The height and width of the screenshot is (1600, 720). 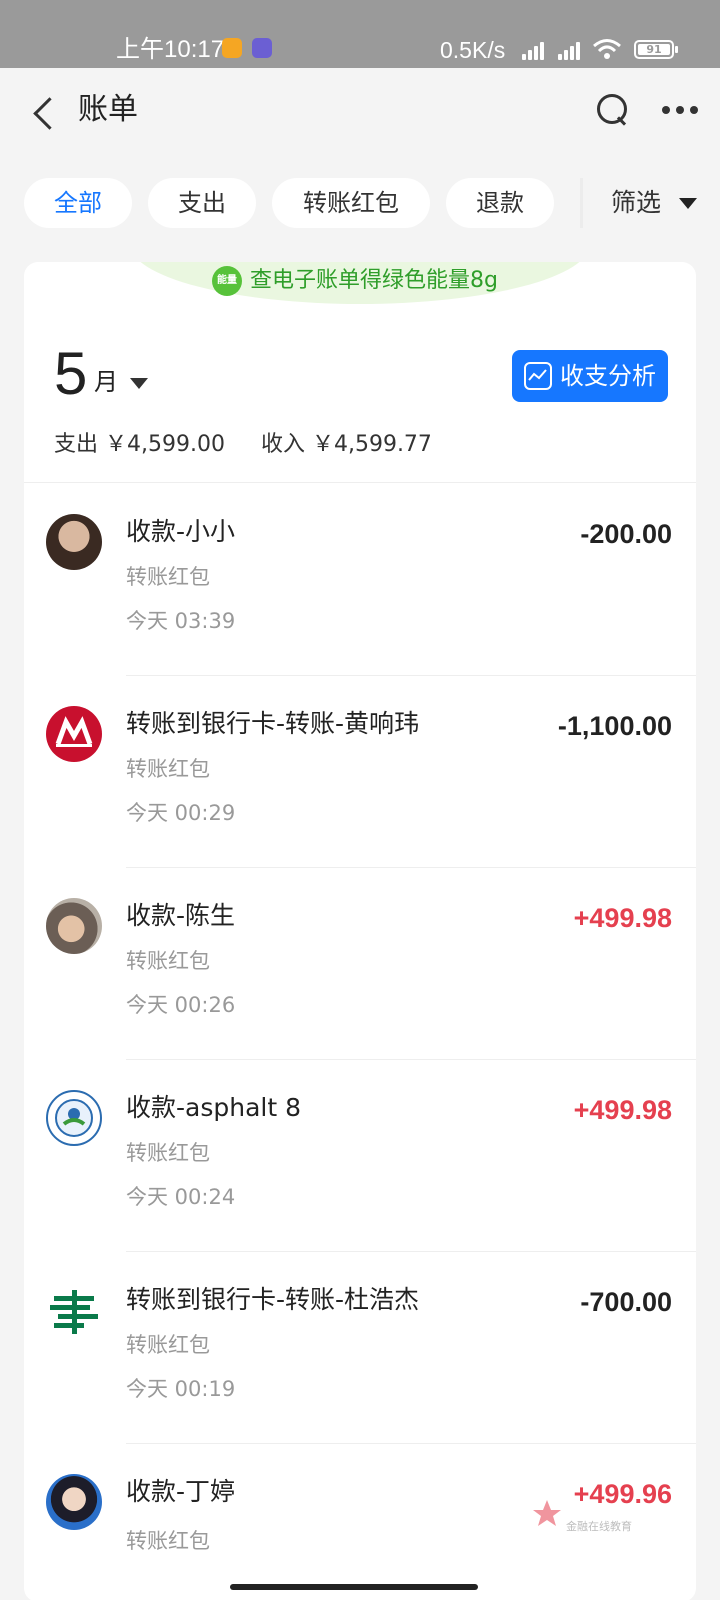 What do you see at coordinates (360, 580) in the screenshot?
I see `transaction-row: 收款-小小 转账红包 今天 03:39 -200.00` at bounding box center [360, 580].